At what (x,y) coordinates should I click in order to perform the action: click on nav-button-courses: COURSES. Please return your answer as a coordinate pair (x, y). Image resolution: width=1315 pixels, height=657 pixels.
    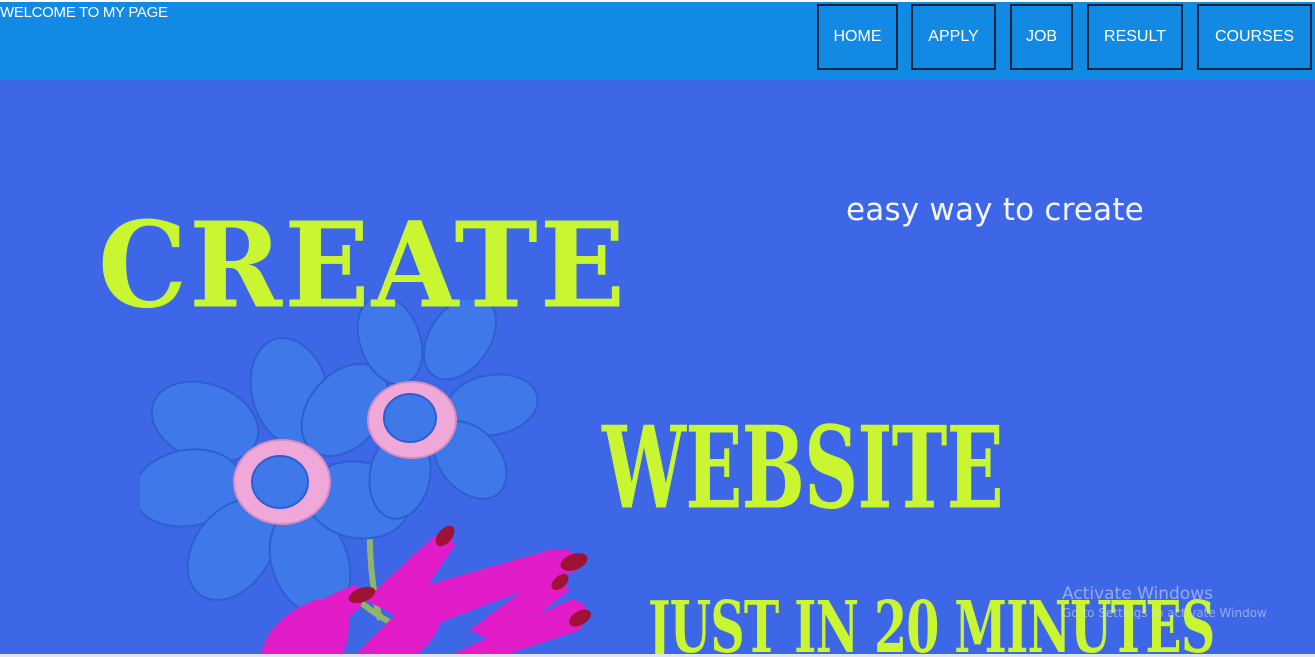
    Looking at the image, I should click on (1254, 37).